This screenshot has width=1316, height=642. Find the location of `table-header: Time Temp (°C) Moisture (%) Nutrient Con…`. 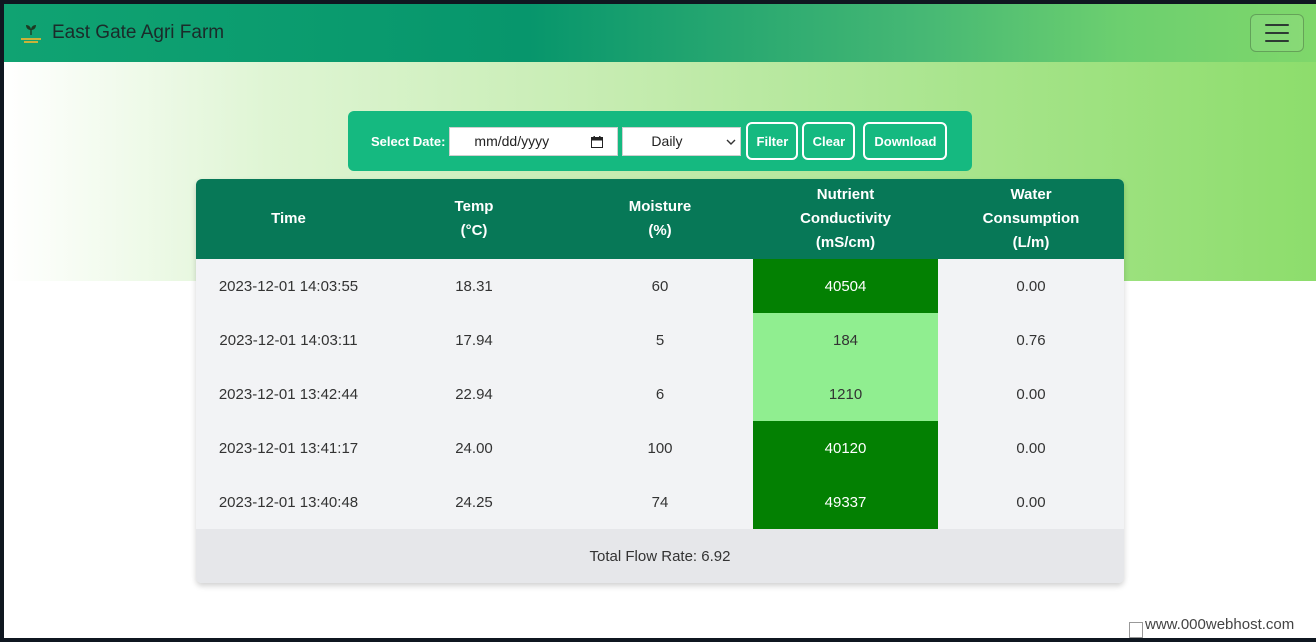

table-header: Time Temp (°C) Moisture (%) Nutrient Con… is located at coordinates (660, 219).